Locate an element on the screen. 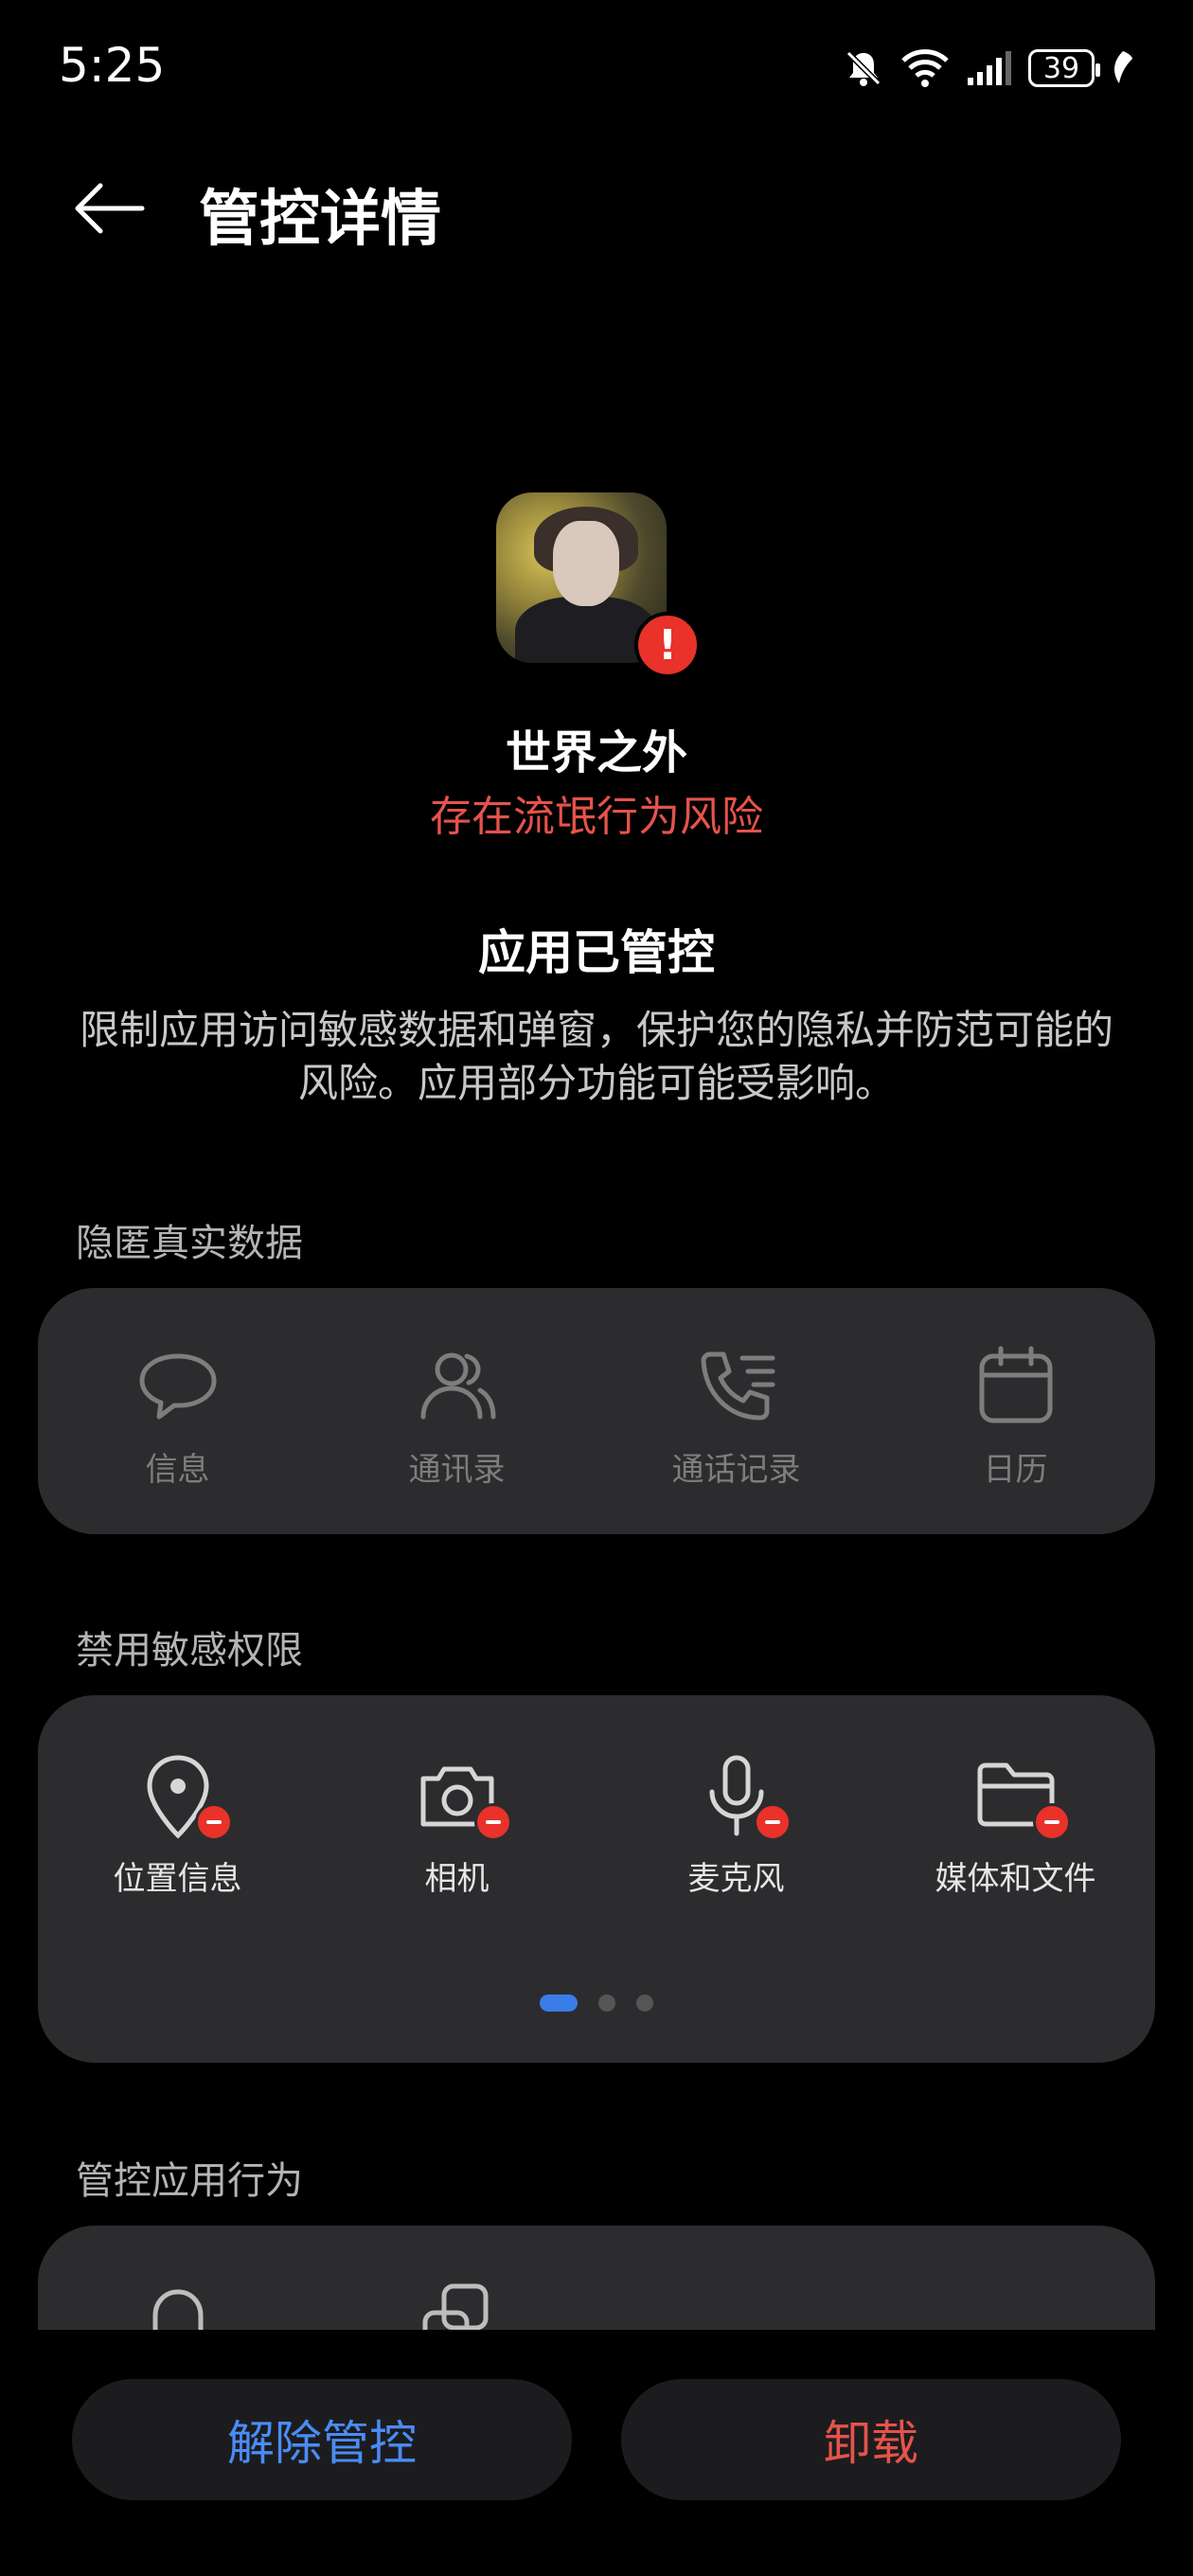 This screenshot has width=1193, height=2576. camera-icon-wrap is located at coordinates (462, 1795).